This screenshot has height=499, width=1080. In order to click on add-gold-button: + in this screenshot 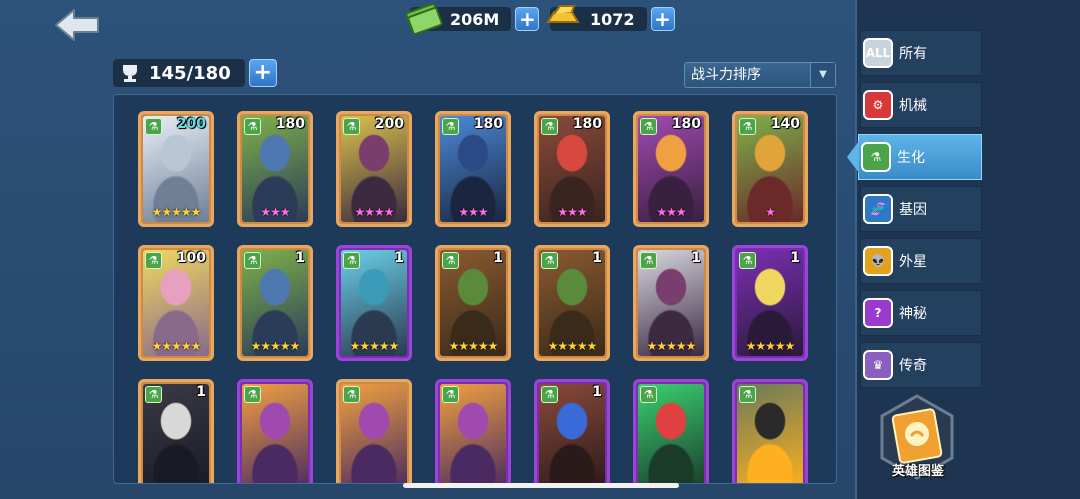, I will do `click(662, 19)`.